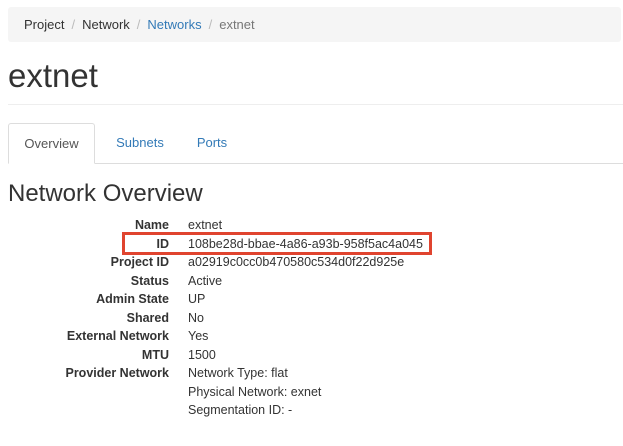 Image resolution: width=623 pixels, height=446 pixels. I want to click on detail-label: Provider Network, so click(117, 373).